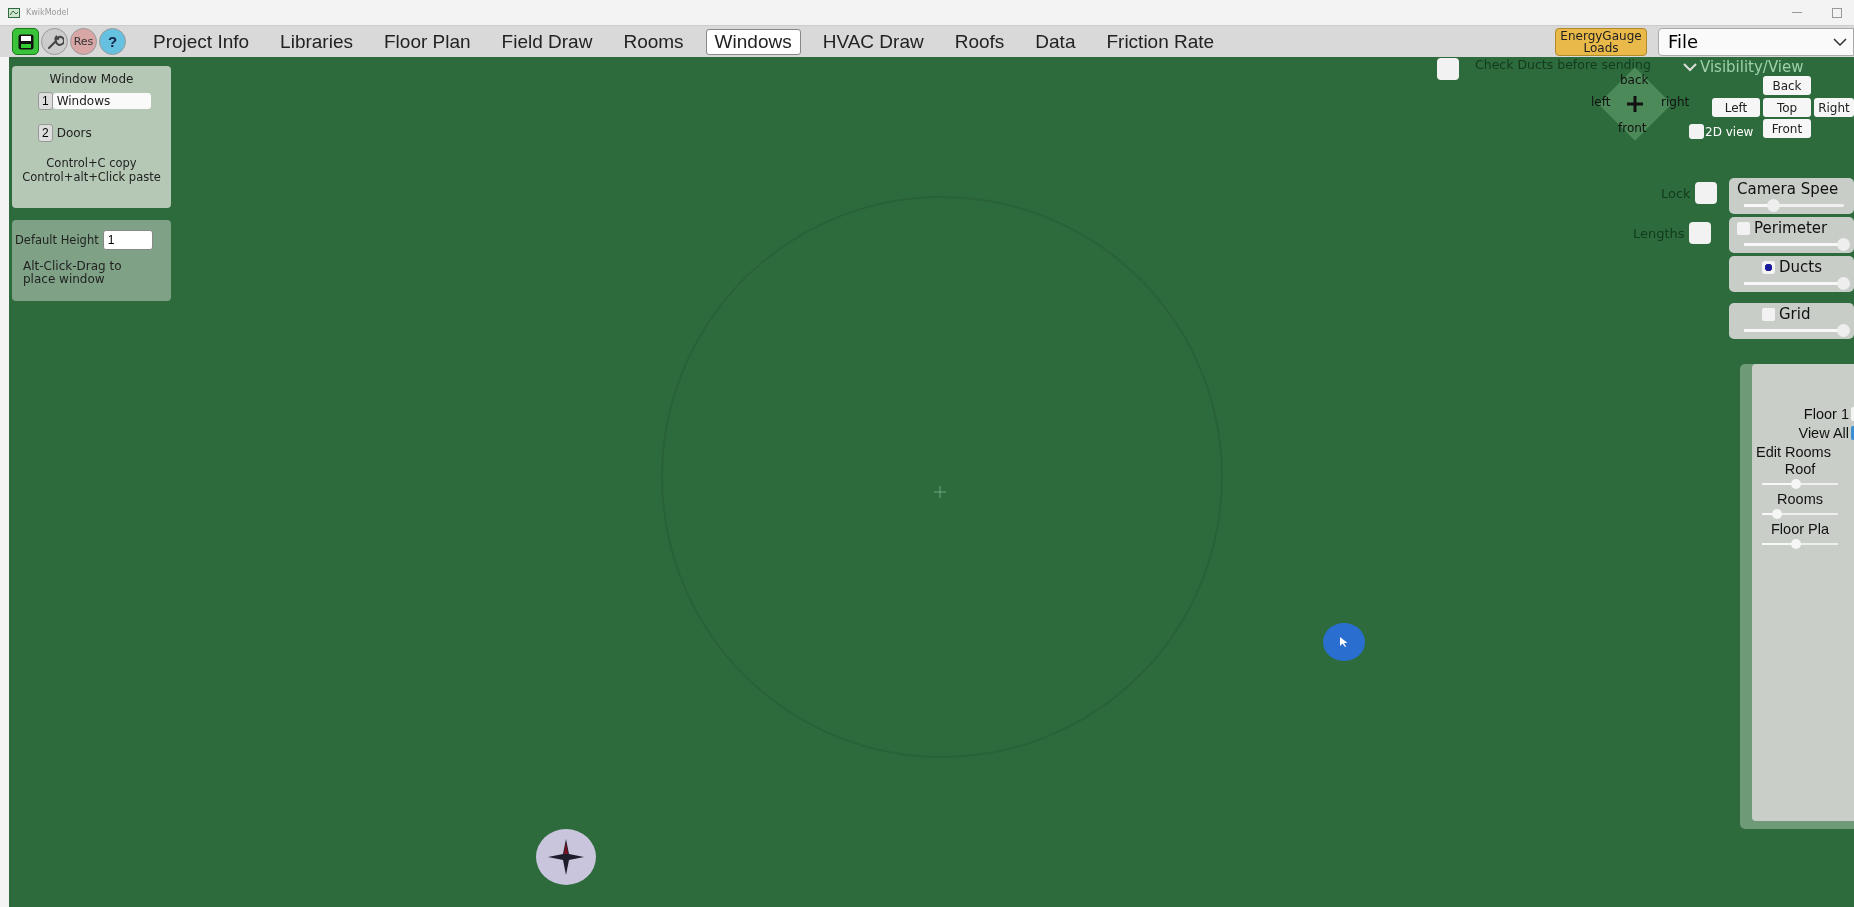  What do you see at coordinates (1793, 451) in the screenshot?
I see `edit-rooms-label: Edit Rooms` at bounding box center [1793, 451].